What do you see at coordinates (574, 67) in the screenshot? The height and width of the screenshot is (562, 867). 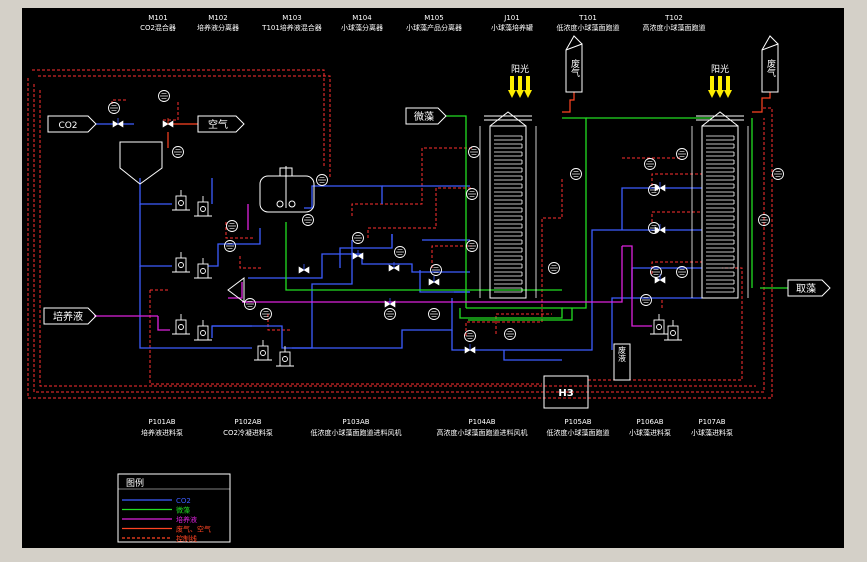 I see `waste-gas-1-label: 废气` at bounding box center [574, 67].